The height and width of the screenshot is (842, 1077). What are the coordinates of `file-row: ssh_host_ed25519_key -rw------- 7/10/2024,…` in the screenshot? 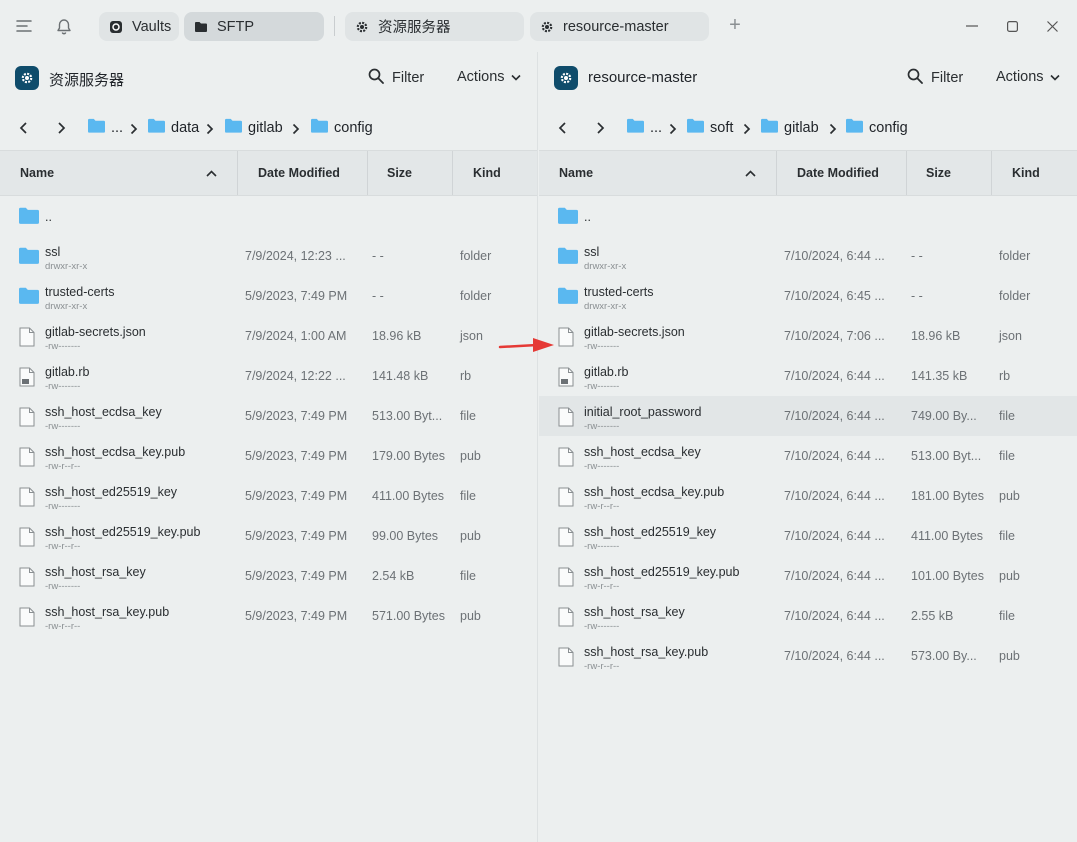 It's located at (808, 536).